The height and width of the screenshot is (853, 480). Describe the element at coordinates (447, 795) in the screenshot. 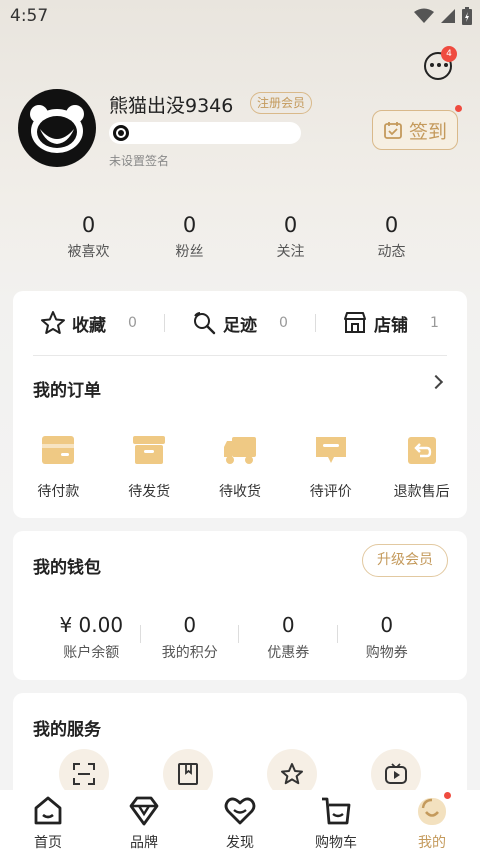

I see `nav-notification-dot` at that location.